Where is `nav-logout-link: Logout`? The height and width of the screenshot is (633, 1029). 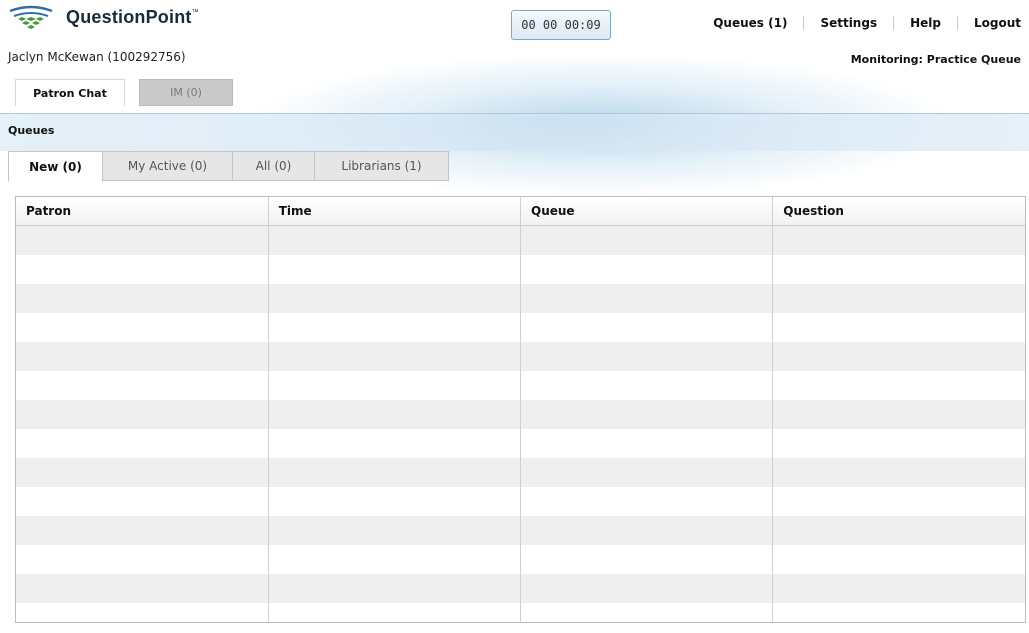 nav-logout-link: Logout is located at coordinates (989, 23).